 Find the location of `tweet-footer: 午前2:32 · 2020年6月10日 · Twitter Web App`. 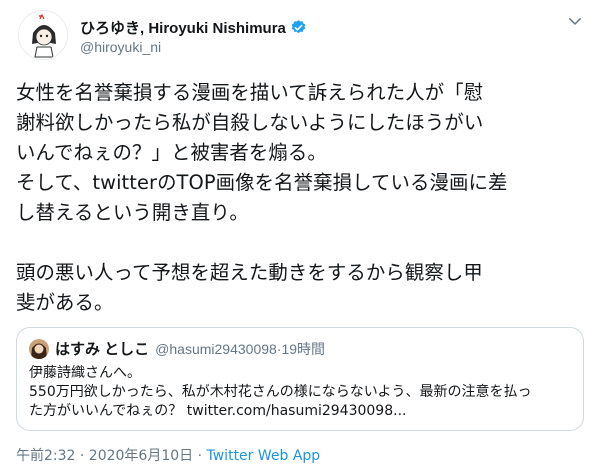

tweet-footer: 午前2:32 · 2020年6月10日 · Twitter Web App is located at coordinates (168, 455).